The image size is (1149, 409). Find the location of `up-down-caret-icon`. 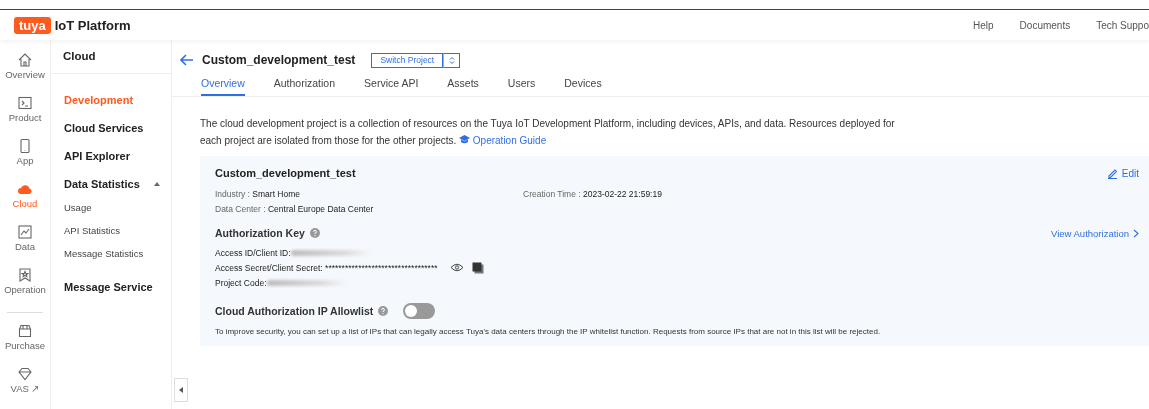

up-down-caret-icon is located at coordinates (451, 60).